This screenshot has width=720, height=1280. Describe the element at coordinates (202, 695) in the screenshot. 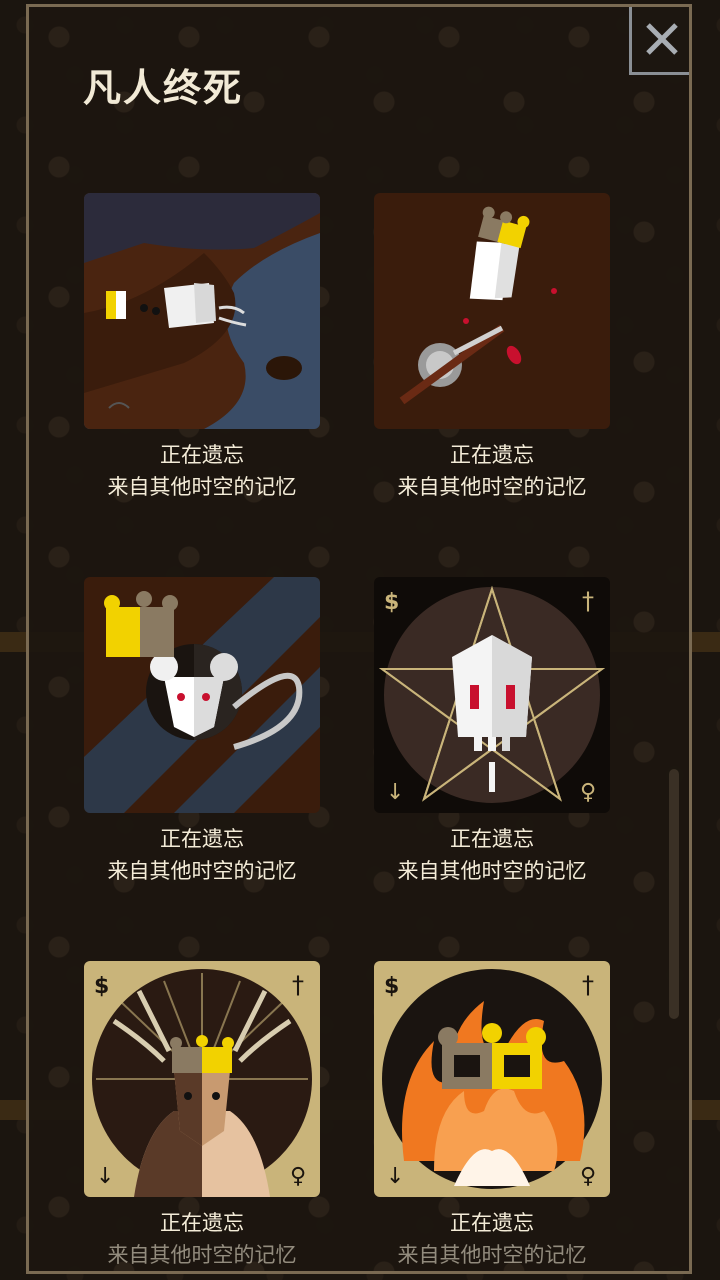

I see `rat-king-illustration` at that location.